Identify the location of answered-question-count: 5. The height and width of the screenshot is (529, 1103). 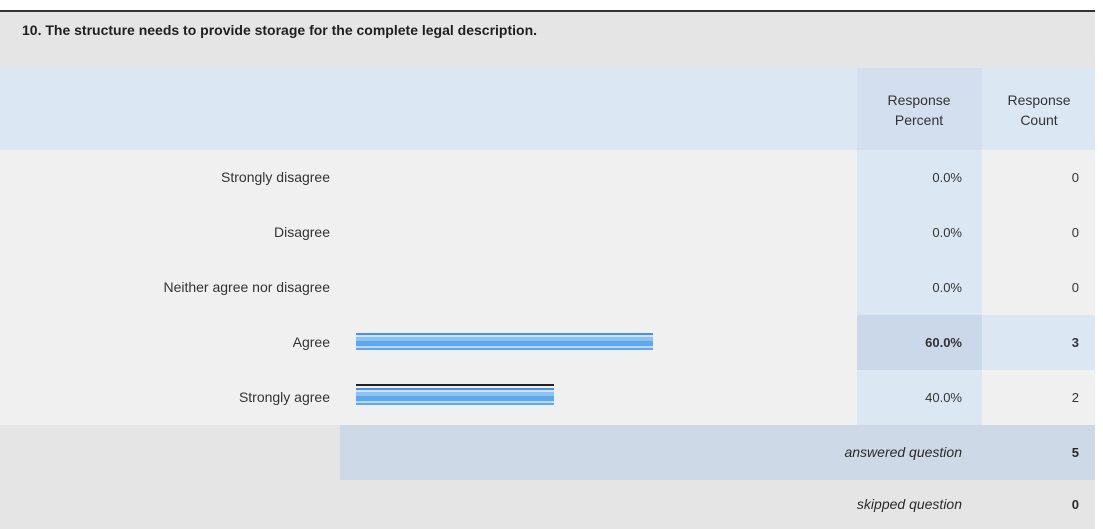
(1075, 452).